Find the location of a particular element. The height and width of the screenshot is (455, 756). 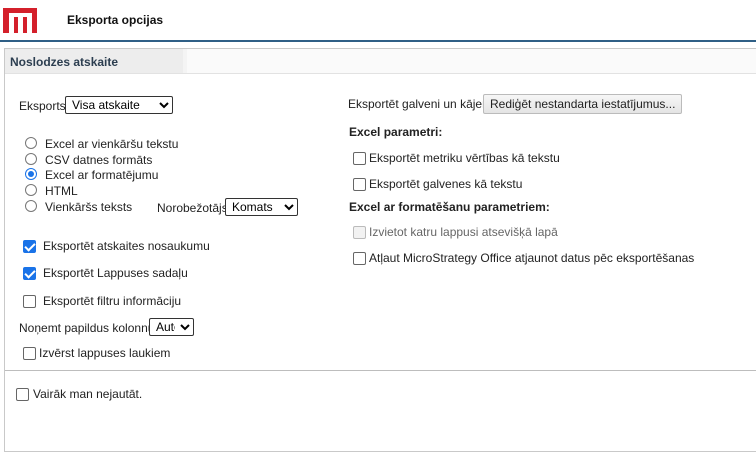

header-footer-label: Eksportēt galveni un kājeni: is located at coordinates (421, 104).